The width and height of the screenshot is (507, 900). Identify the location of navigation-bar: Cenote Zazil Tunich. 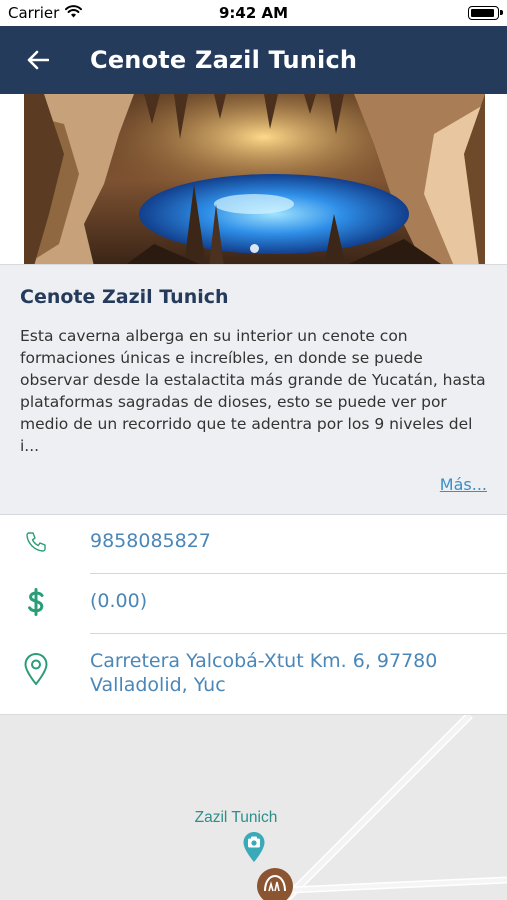
(253, 60).